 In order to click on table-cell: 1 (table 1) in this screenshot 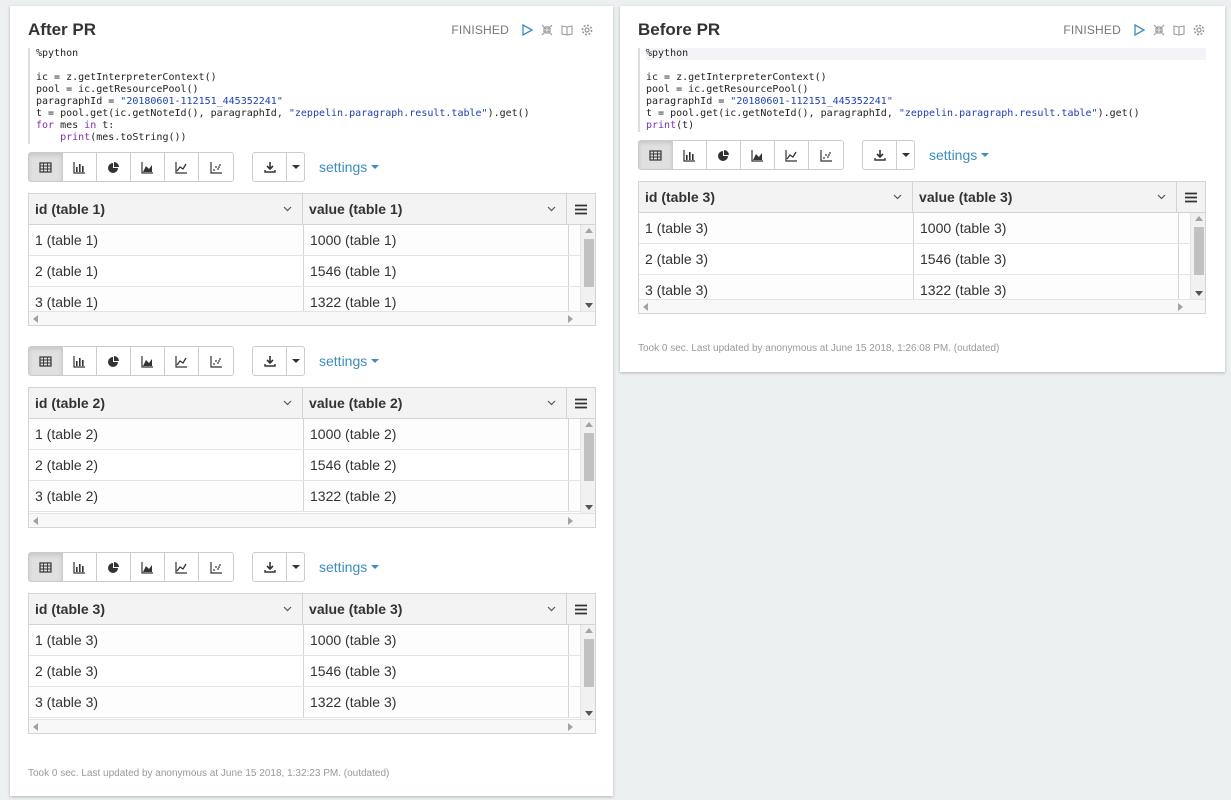, I will do `click(166, 240)`.